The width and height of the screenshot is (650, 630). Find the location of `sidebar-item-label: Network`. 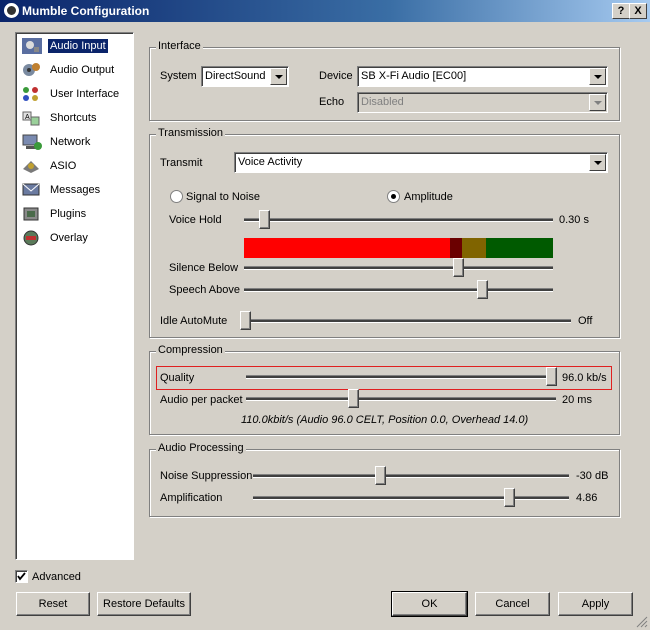

sidebar-item-label: Network is located at coordinates (70, 142).